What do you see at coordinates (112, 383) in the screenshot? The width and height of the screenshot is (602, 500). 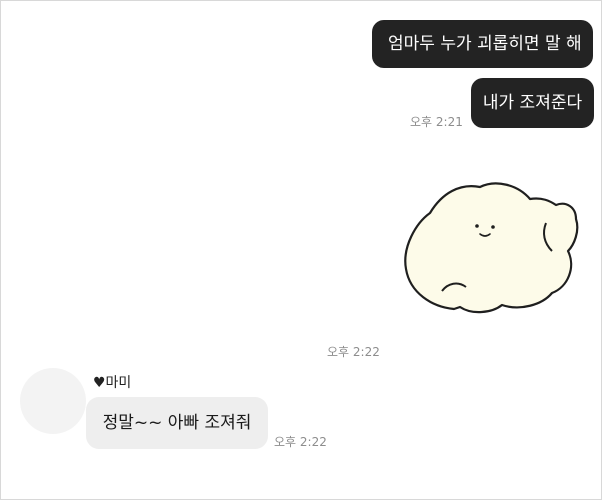 I see `sender-name: ♥마미` at bounding box center [112, 383].